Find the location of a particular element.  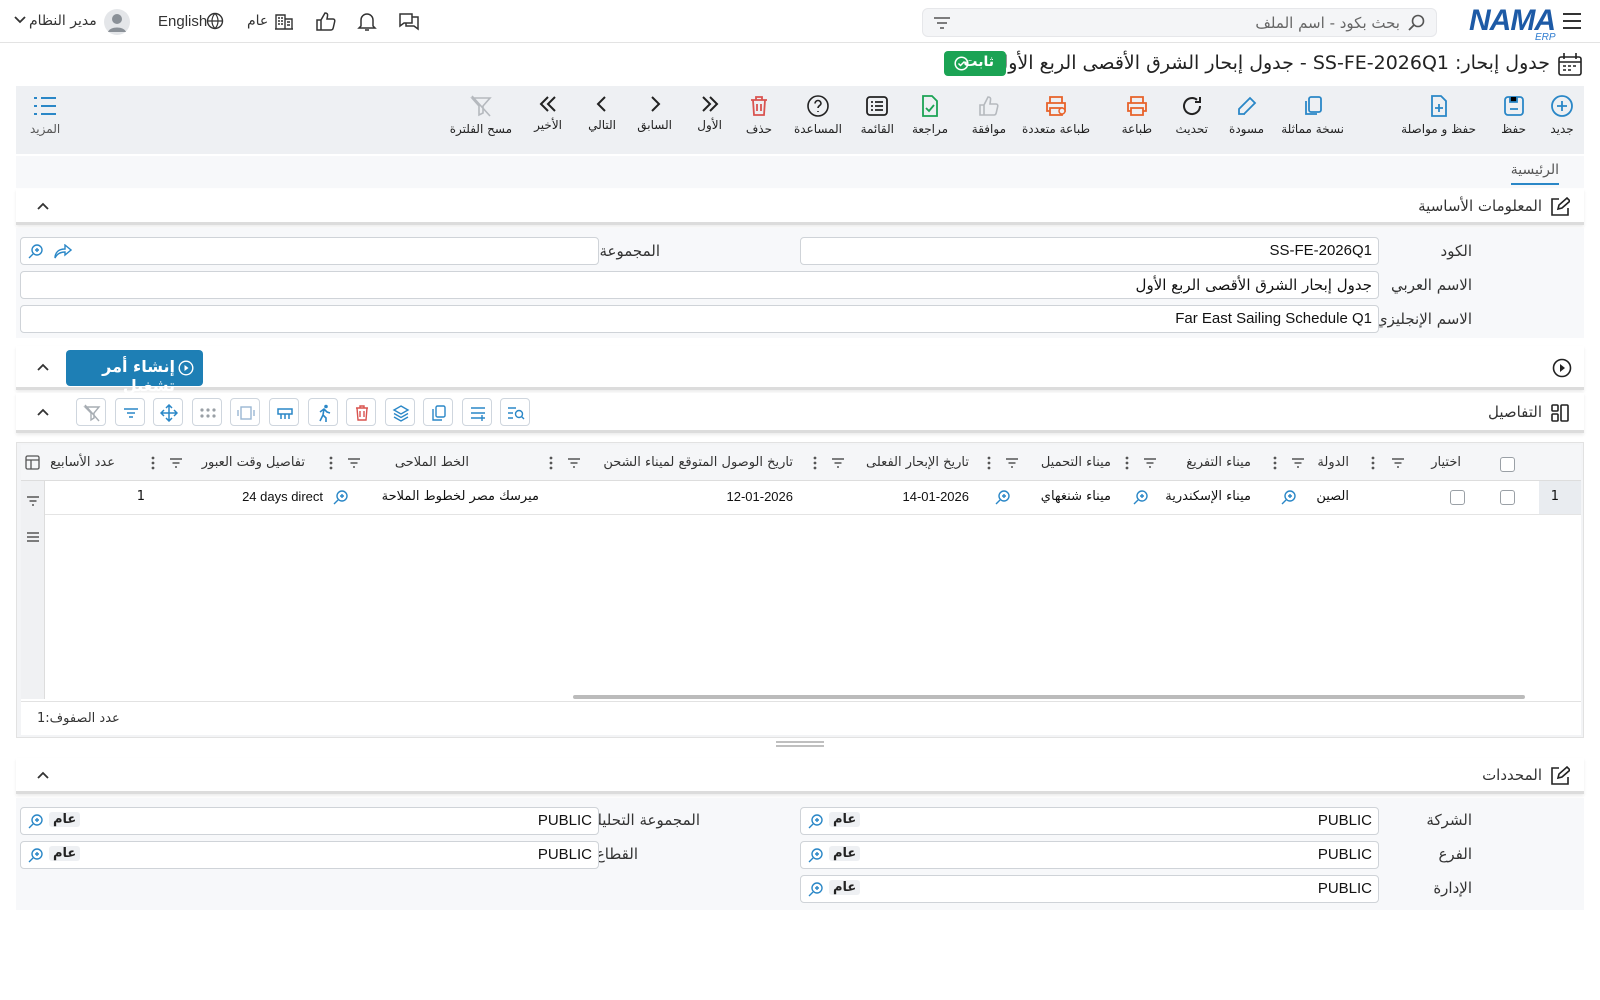

dots-grid-button is located at coordinates (207, 412).